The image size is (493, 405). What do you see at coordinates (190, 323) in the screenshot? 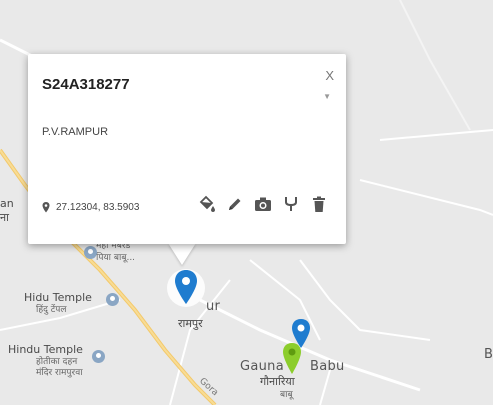
I see `map-label-rampur-hi: रामपुर` at bounding box center [190, 323].